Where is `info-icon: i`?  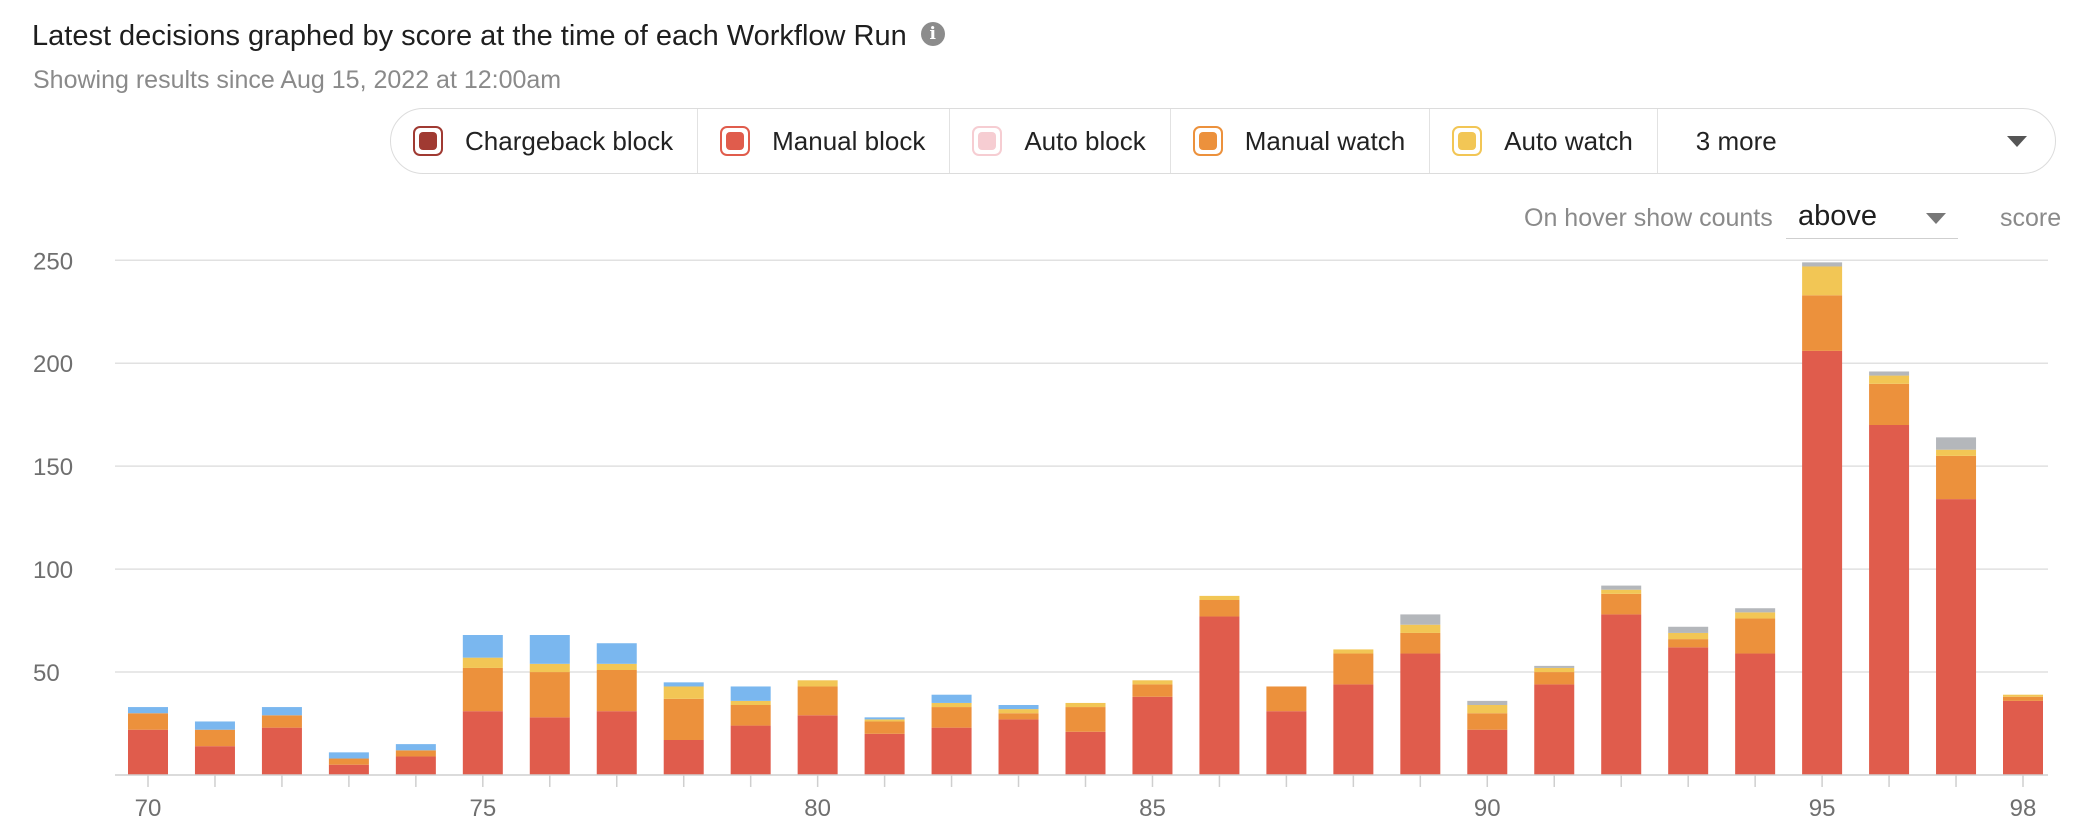
info-icon: i is located at coordinates (932, 34).